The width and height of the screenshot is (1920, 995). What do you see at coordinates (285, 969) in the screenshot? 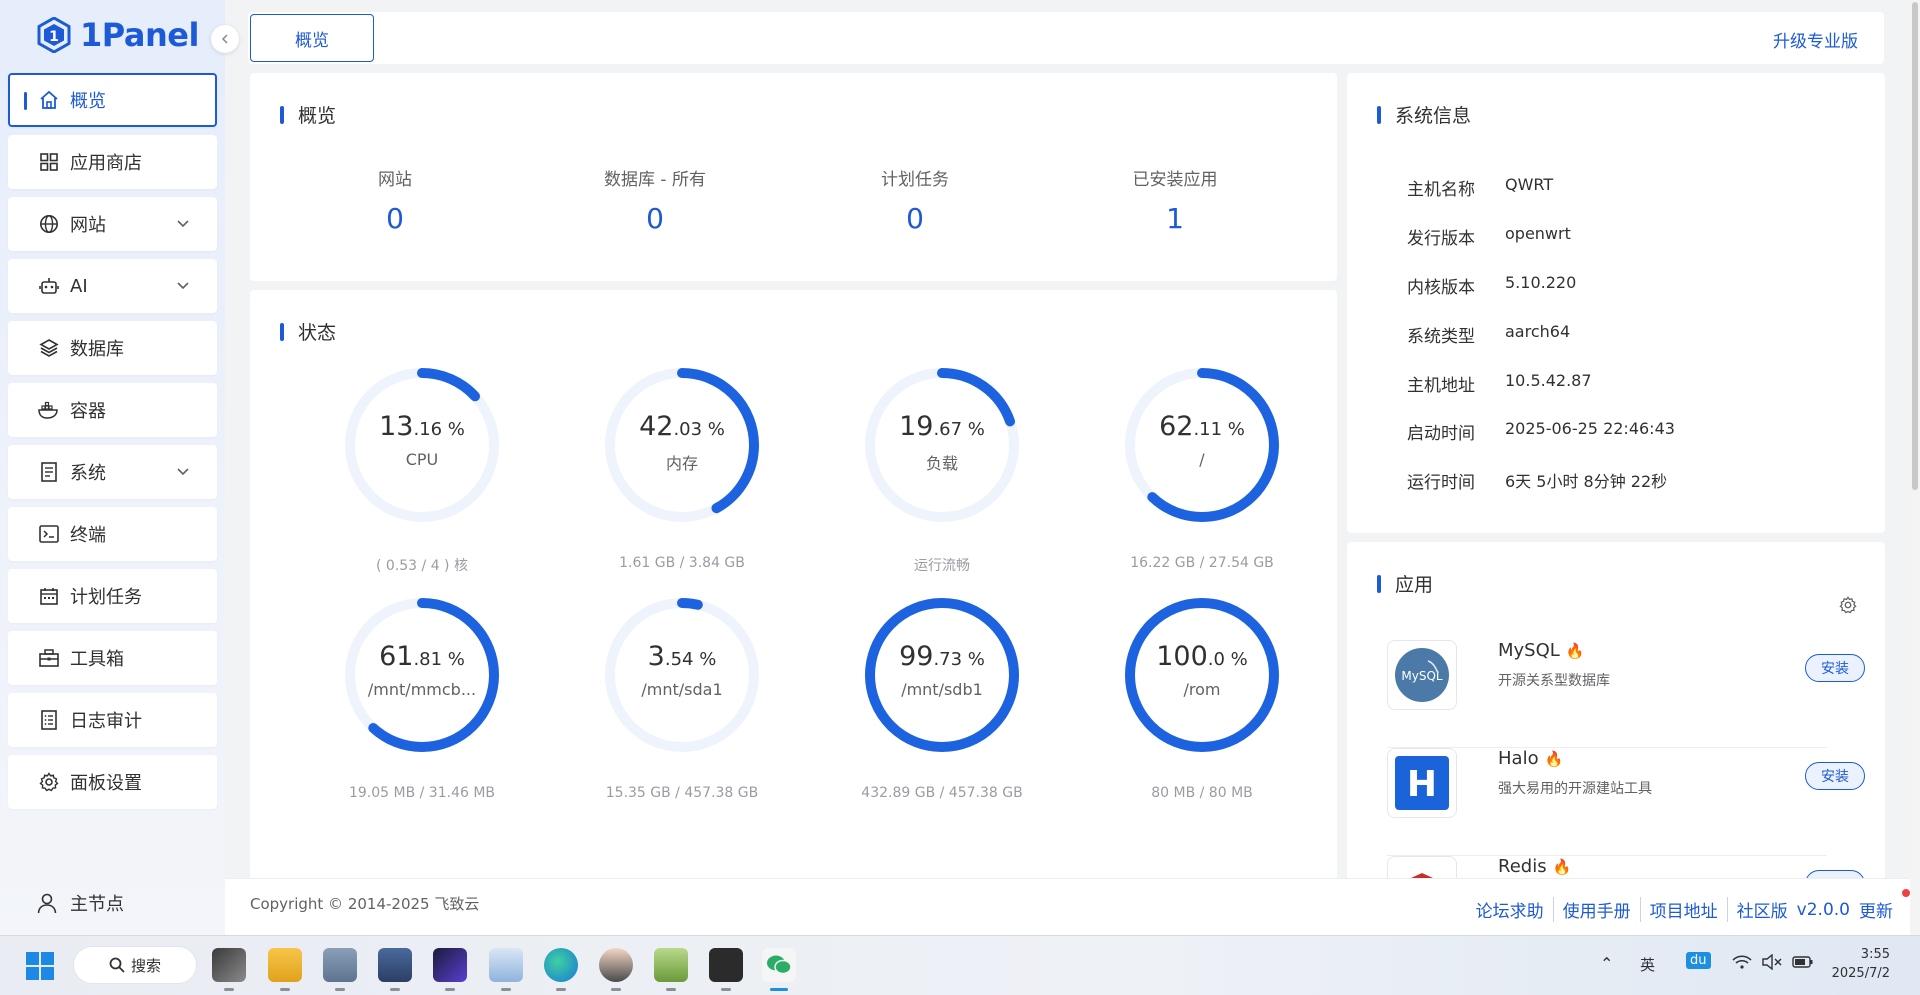
I see `file-explorer-icon` at bounding box center [285, 969].